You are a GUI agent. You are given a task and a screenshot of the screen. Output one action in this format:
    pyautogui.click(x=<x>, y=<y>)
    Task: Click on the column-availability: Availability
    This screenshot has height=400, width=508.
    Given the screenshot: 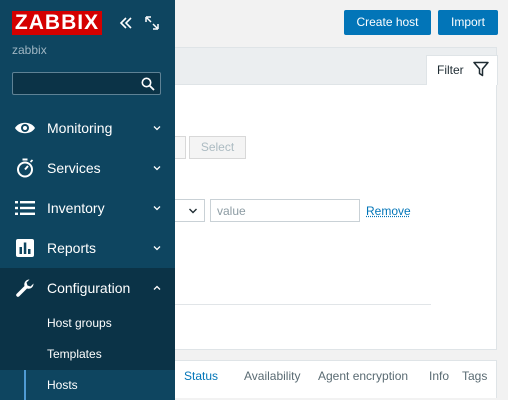 What is the action you would take?
    pyautogui.click(x=272, y=376)
    